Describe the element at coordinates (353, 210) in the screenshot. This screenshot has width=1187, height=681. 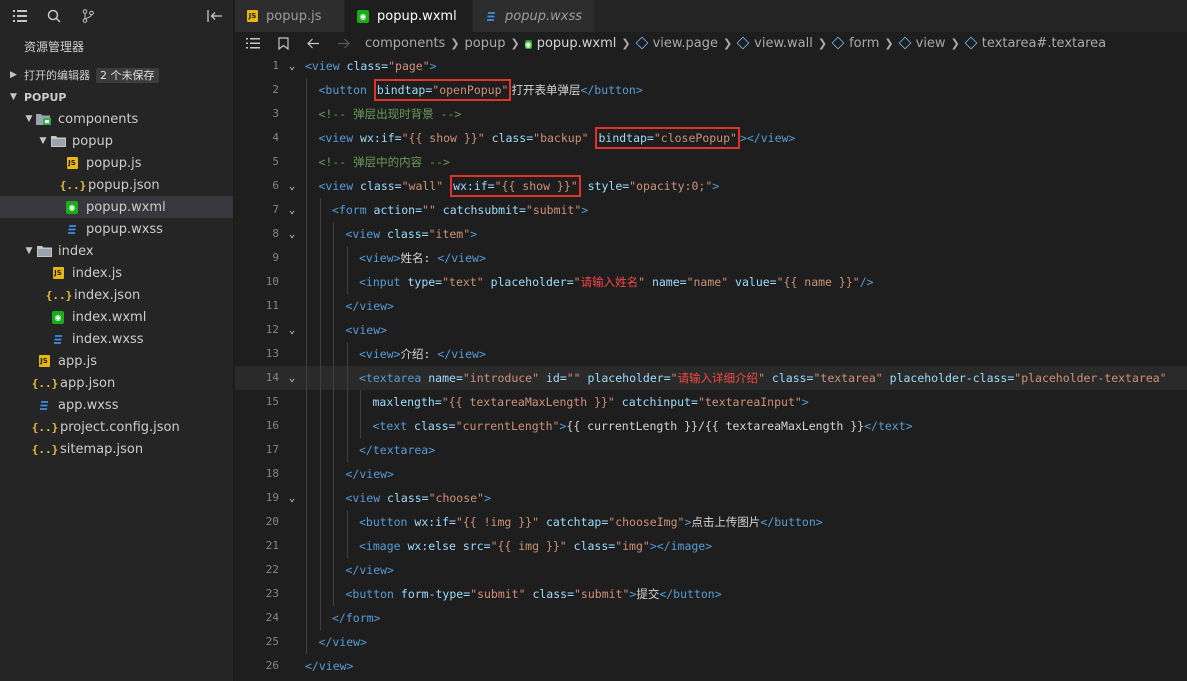
I see `code-token: <form` at that location.